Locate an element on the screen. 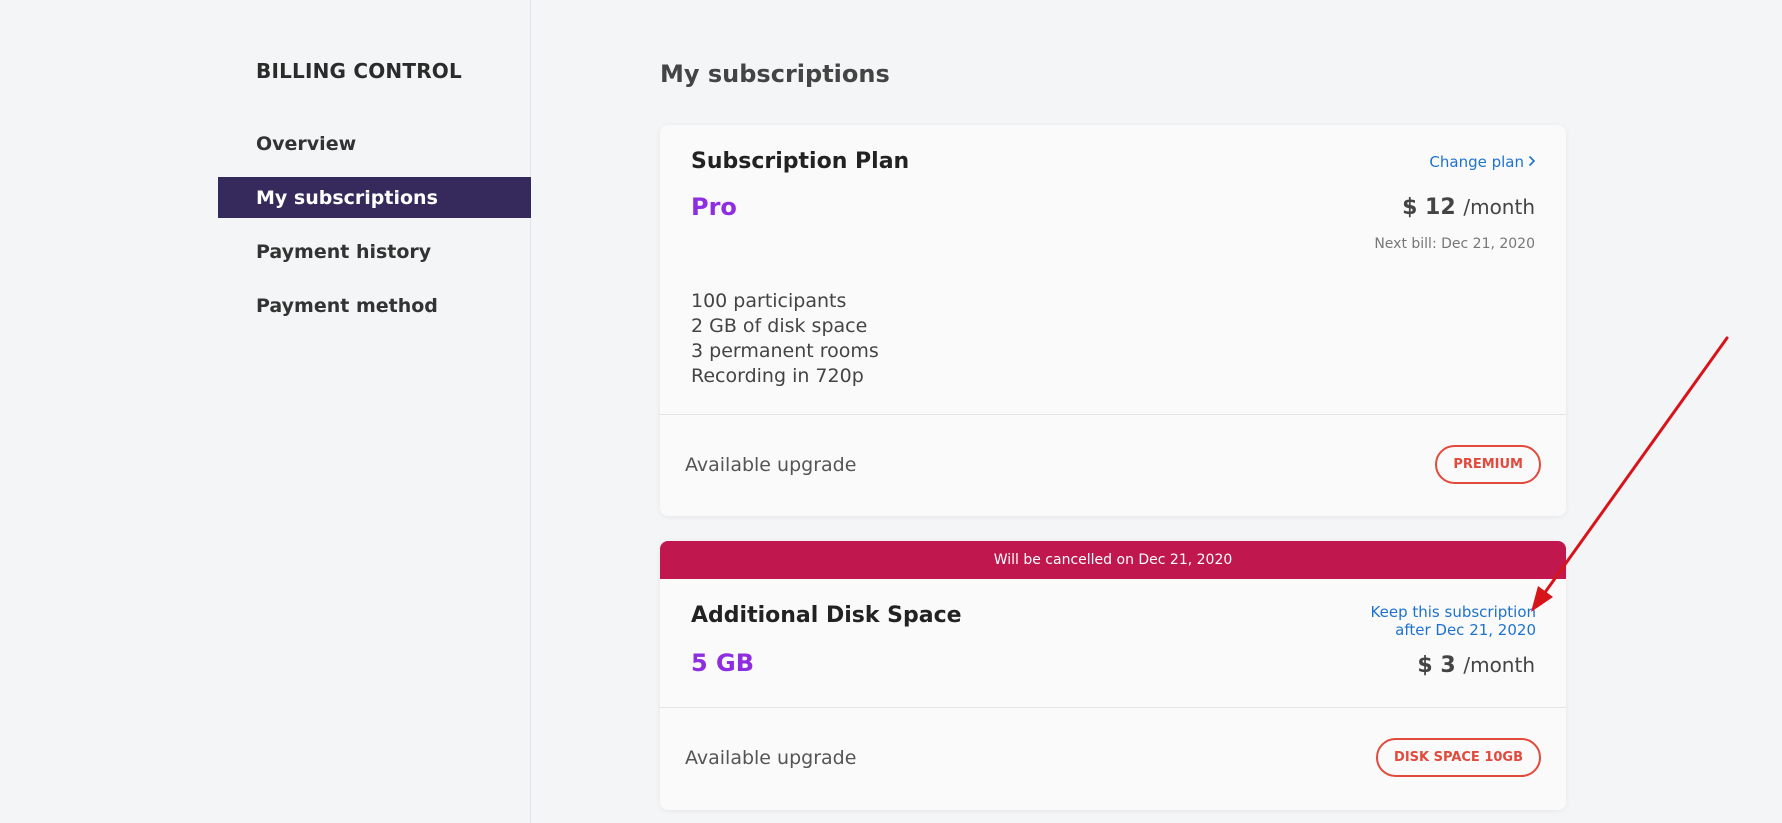 Image resolution: width=1782 pixels, height=823 pixels. card-title: Subscription Plan is located at coordinates (800, 161).